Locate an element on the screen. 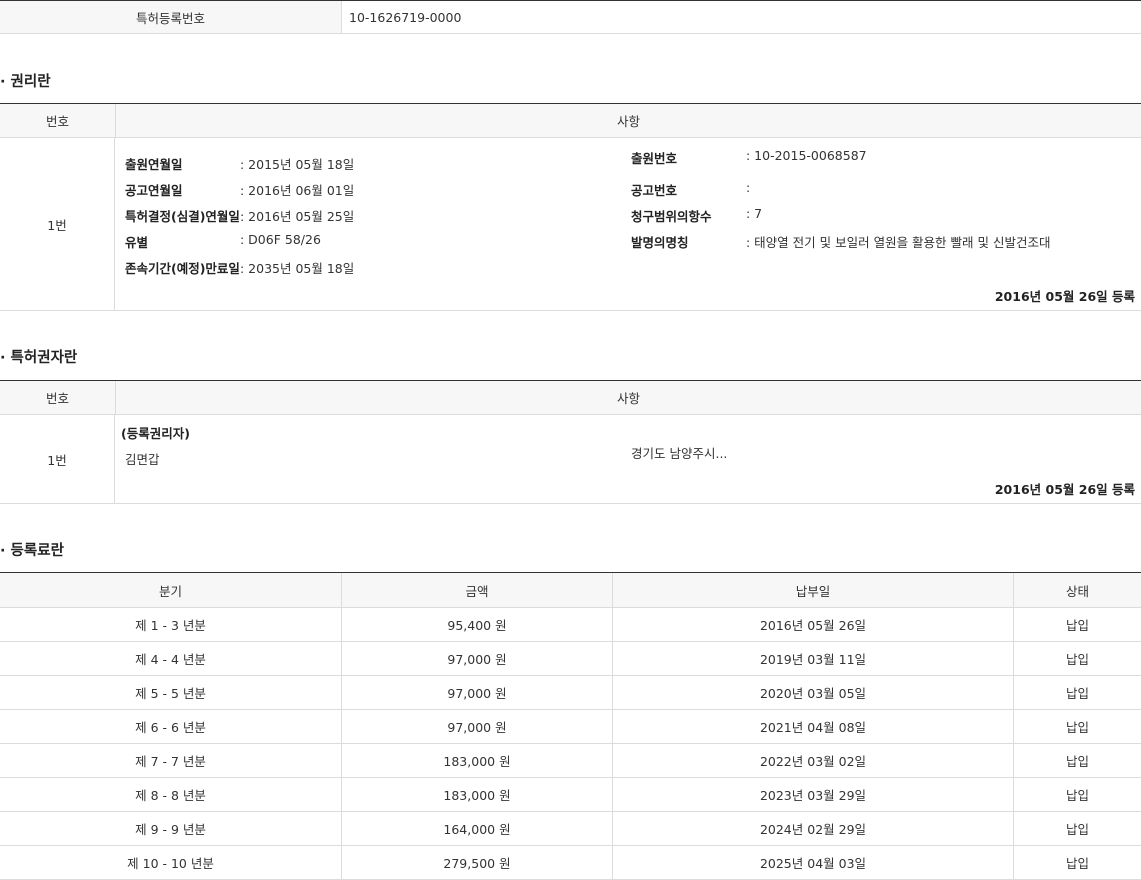 The height and width of the screenshot is (880, 1141). rights-right-value-3: : 태양열 전기 및 보일러 열원을 활용한 빨래 및 신발건조대 is located at coordinates (898, 242).